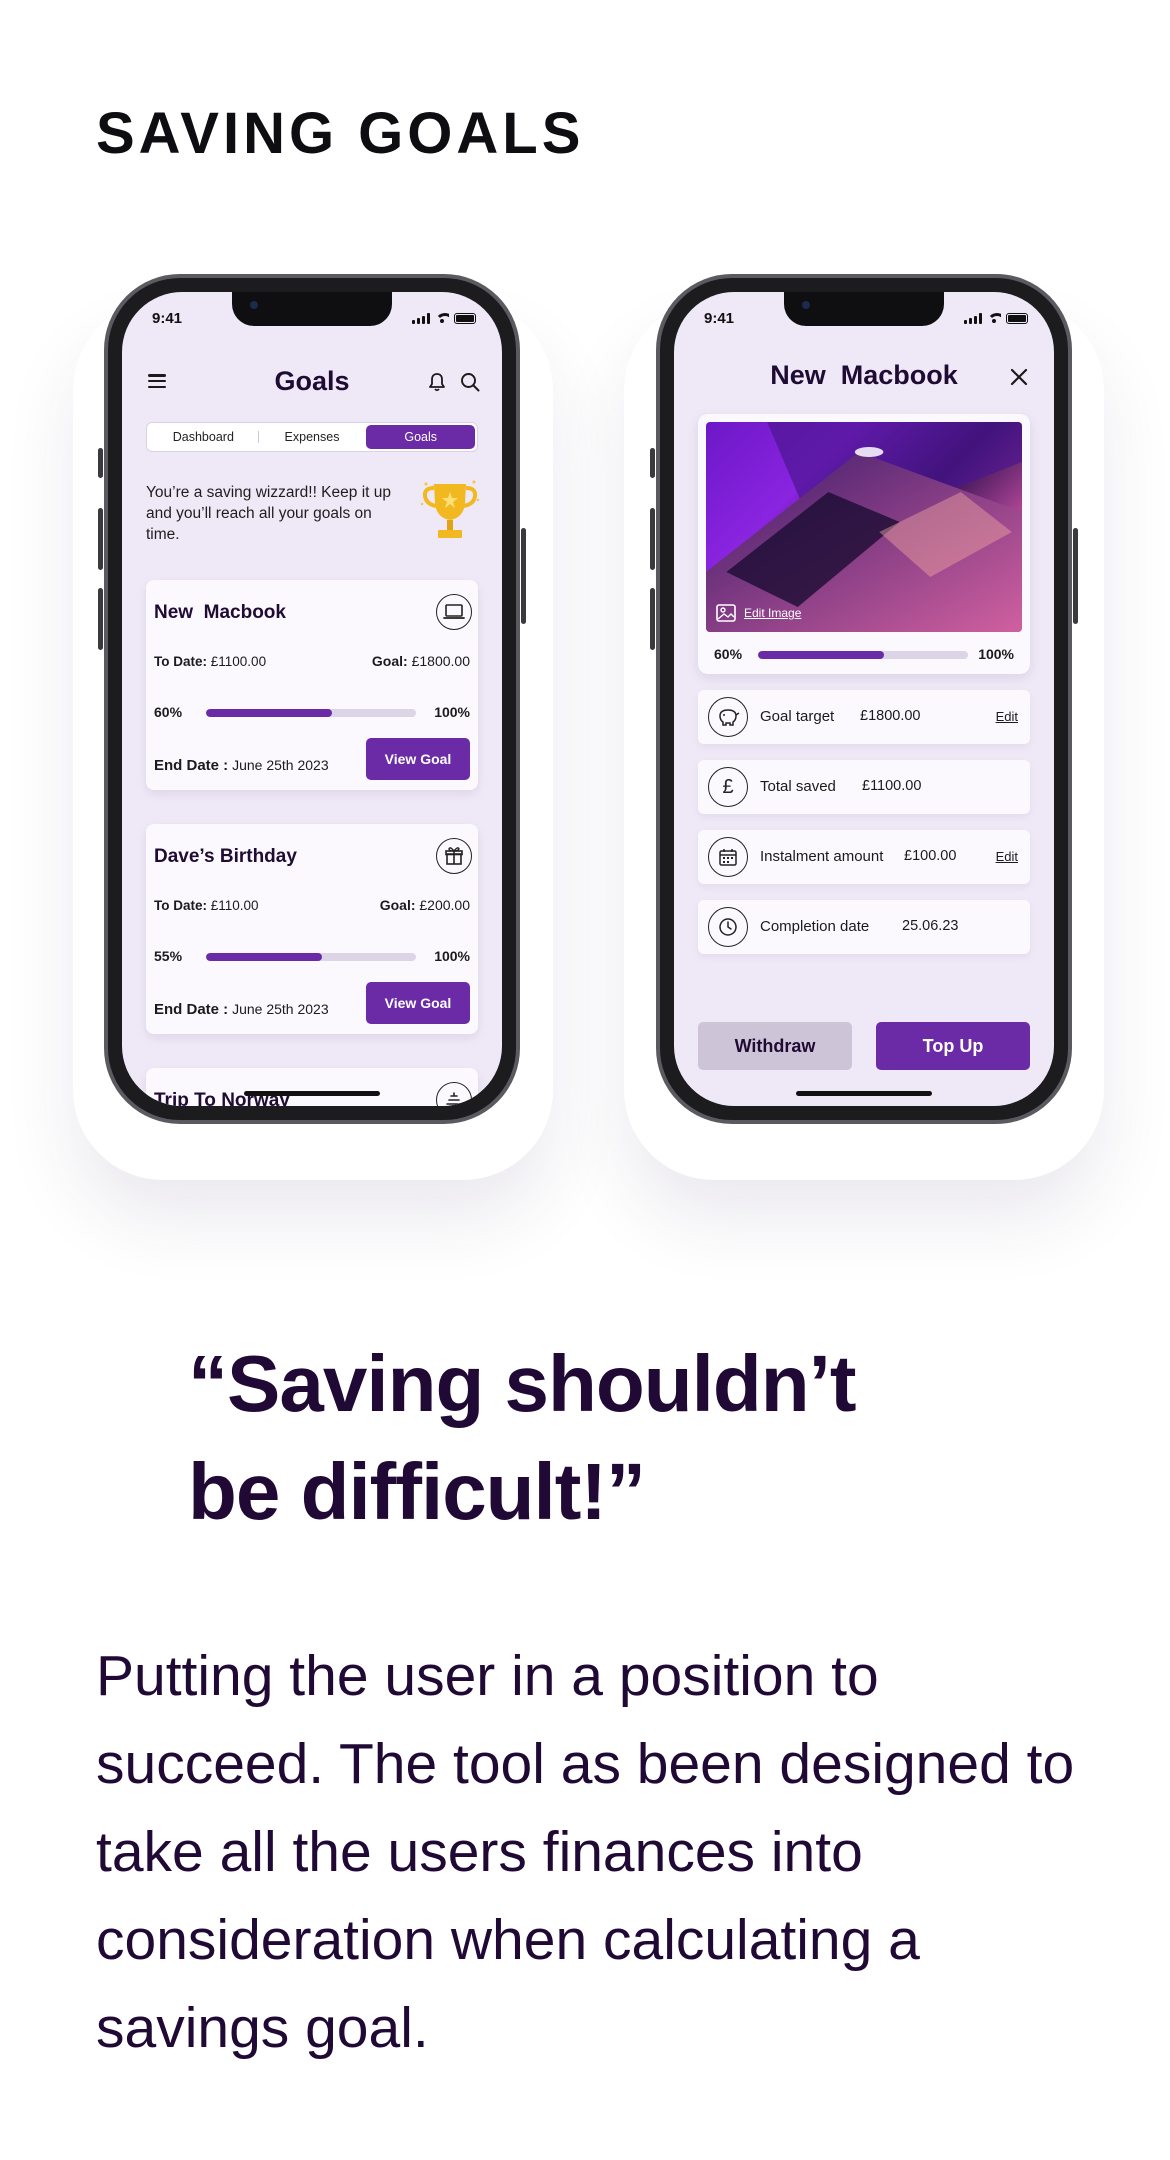 Image resolution: width=1170 pixels, height=2160 pixels. I want to click on app-header: Goals, so click(312, 382).